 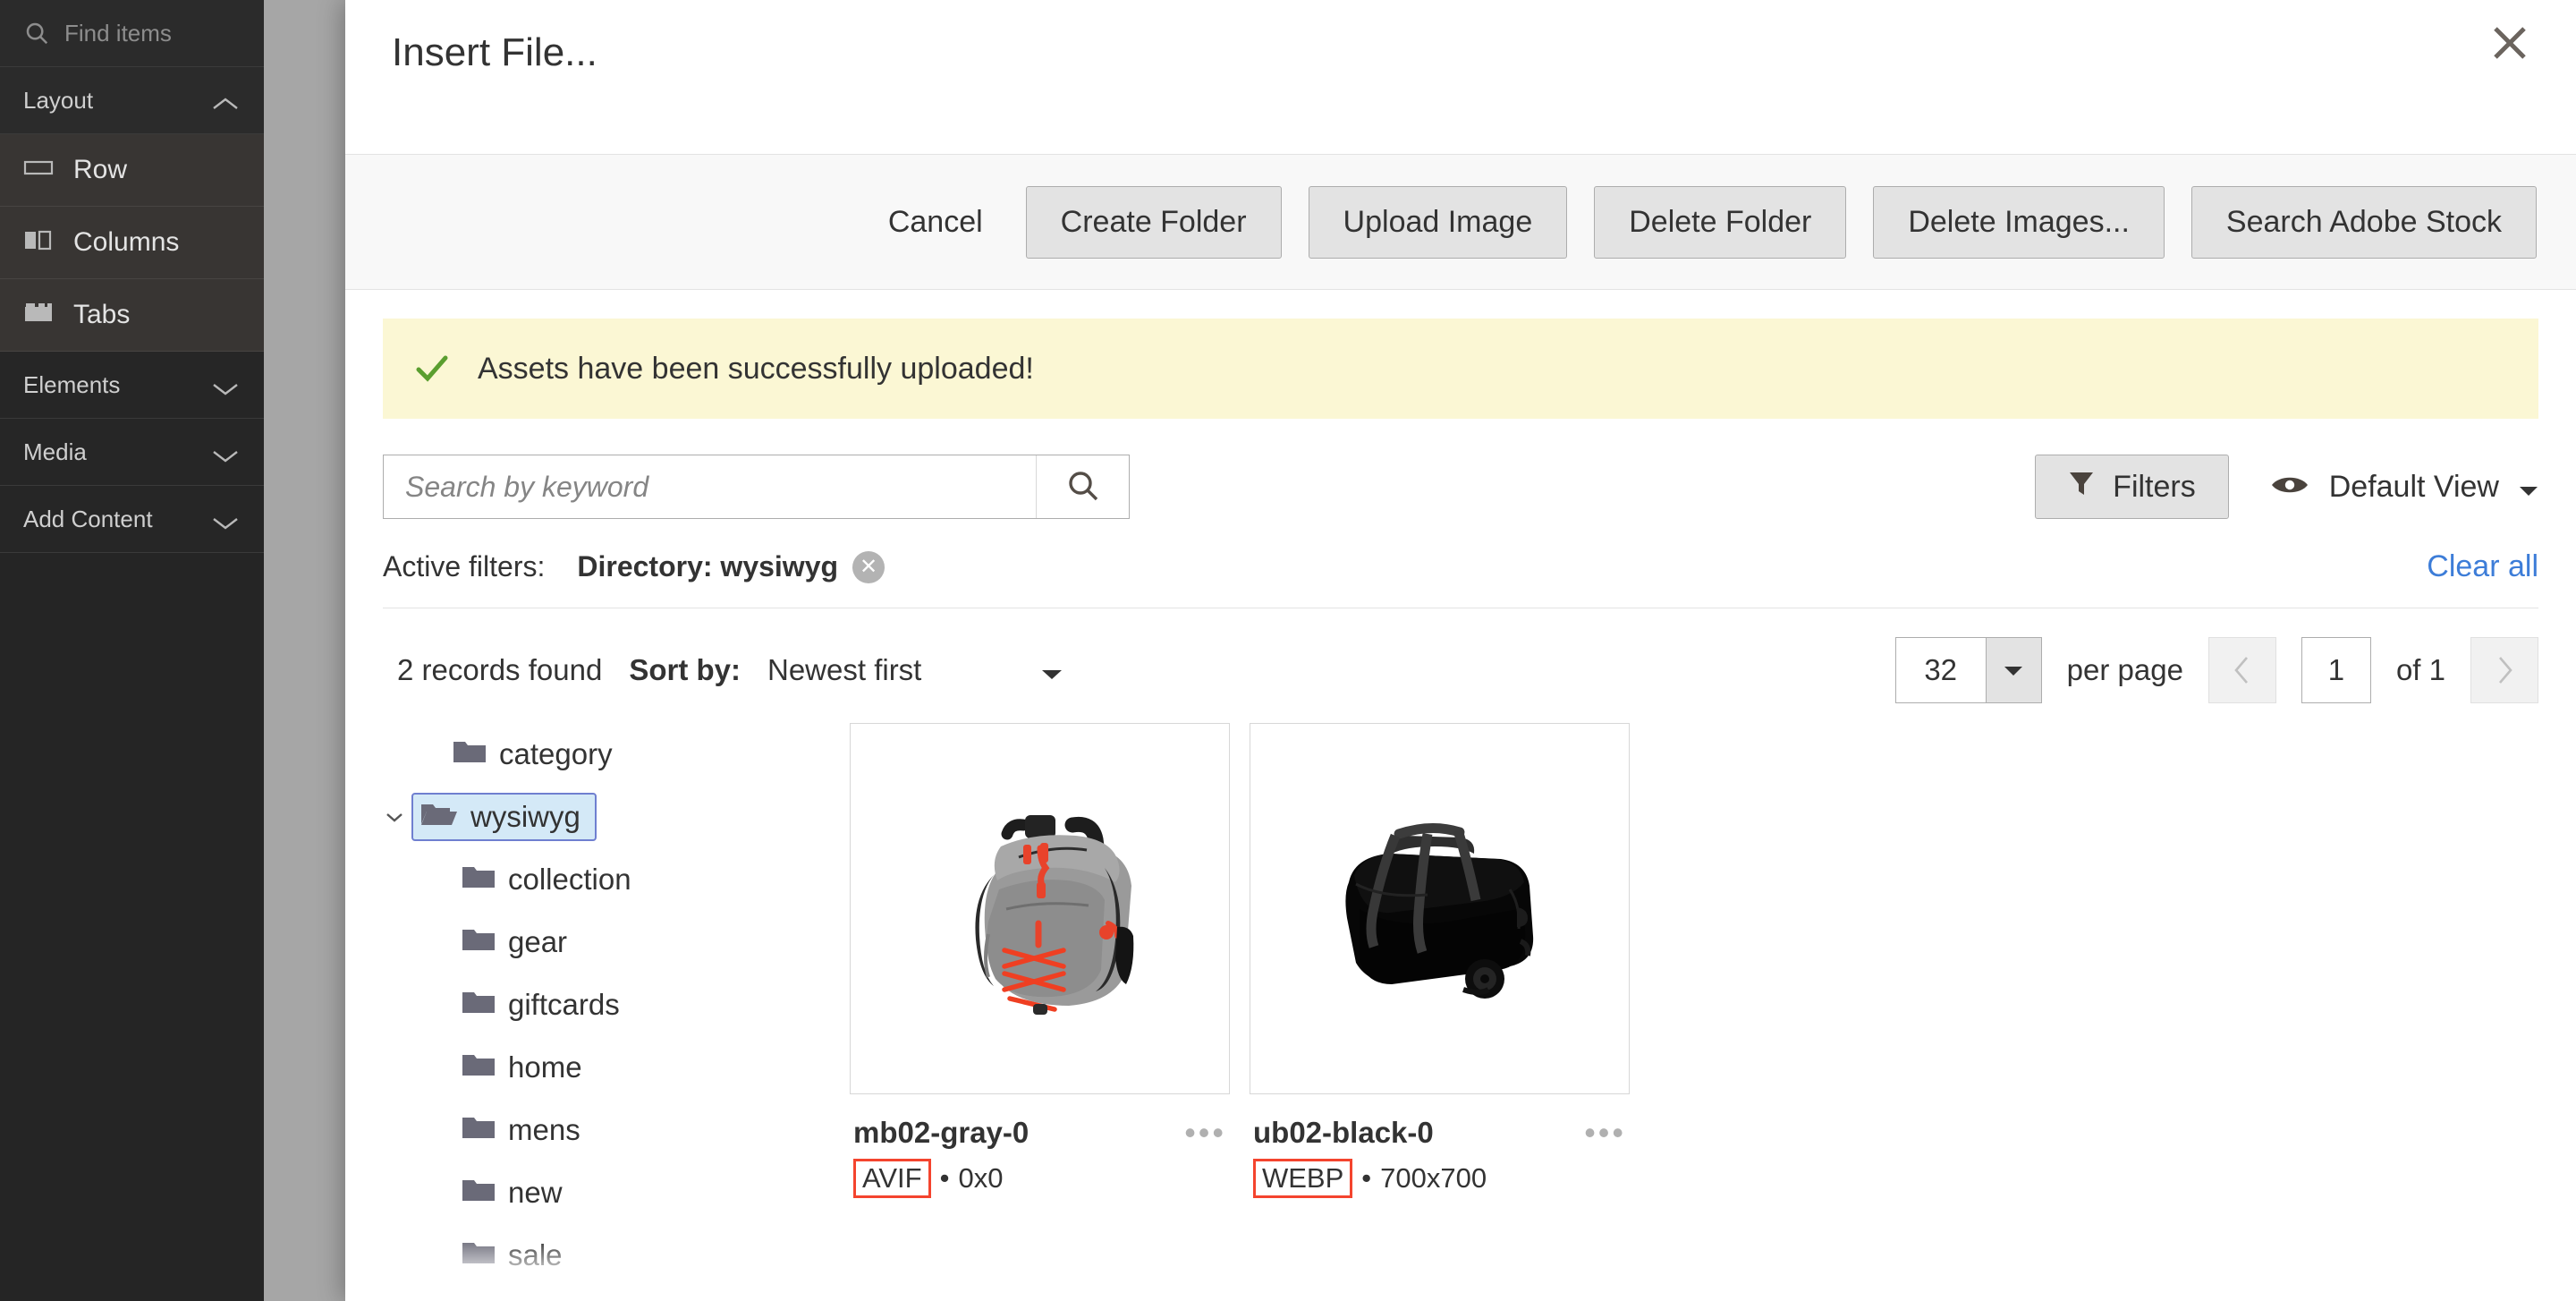 What do you see at coordinates (58, 100) in the screenshot?
I see `sidebar-group-label: Layout` at bounding box center [58, 100].